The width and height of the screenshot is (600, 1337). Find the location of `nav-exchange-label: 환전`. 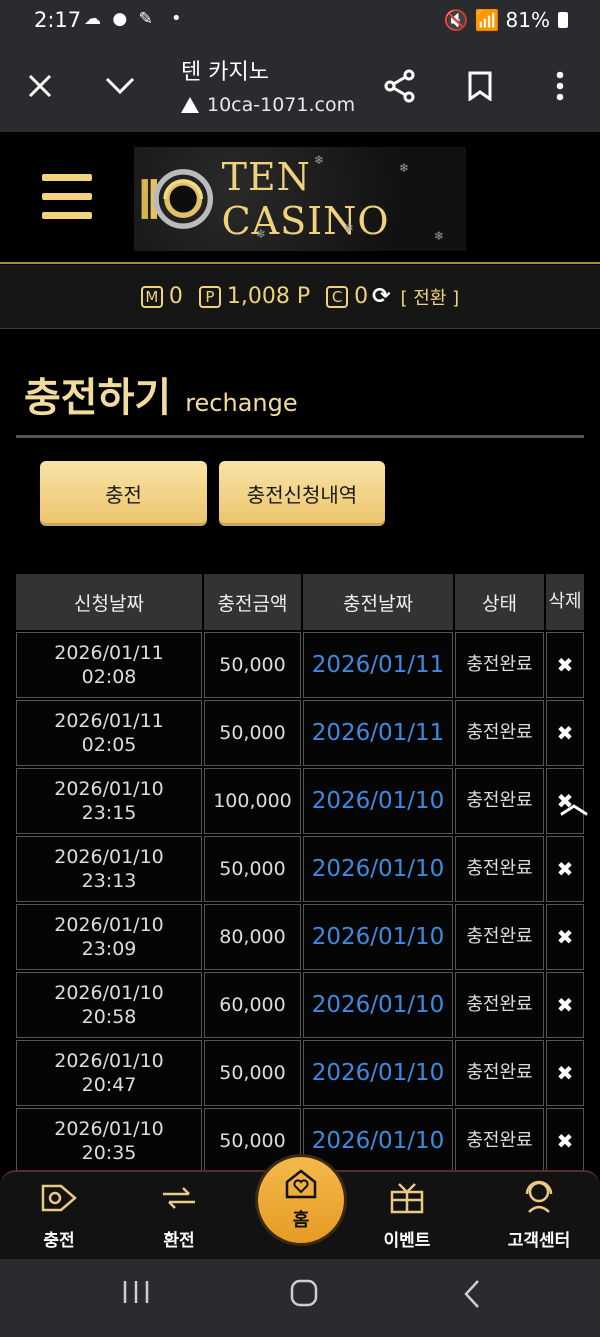

nav-exchange-label: 환전 is located at coordinates (179, 1241).